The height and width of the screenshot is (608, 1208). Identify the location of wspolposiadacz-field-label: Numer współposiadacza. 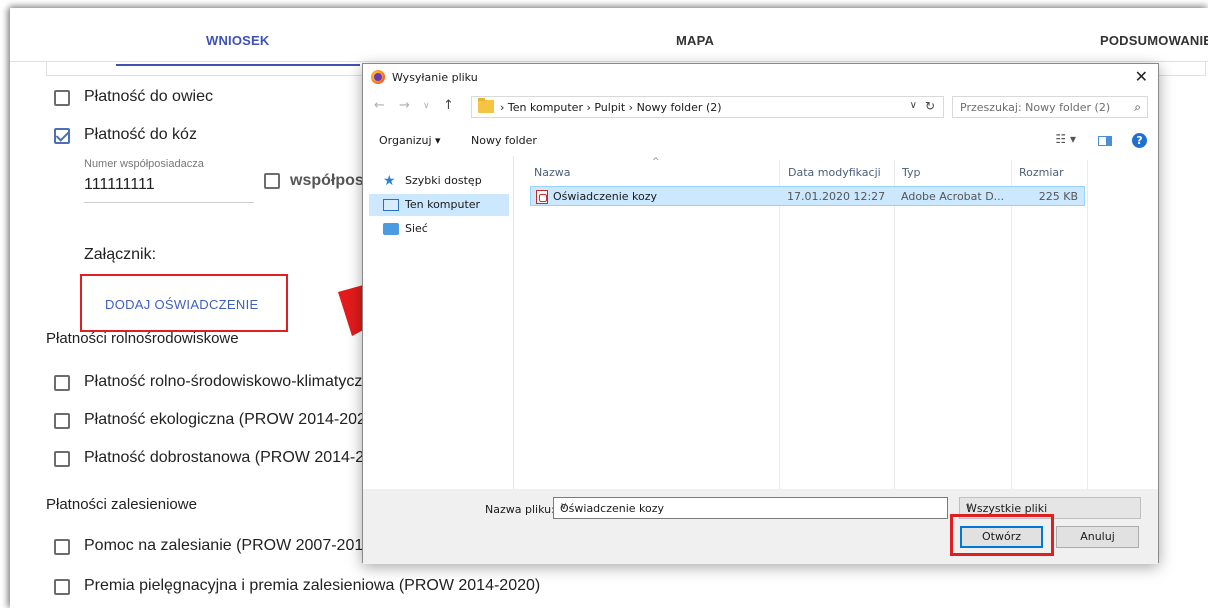
(144, 164).